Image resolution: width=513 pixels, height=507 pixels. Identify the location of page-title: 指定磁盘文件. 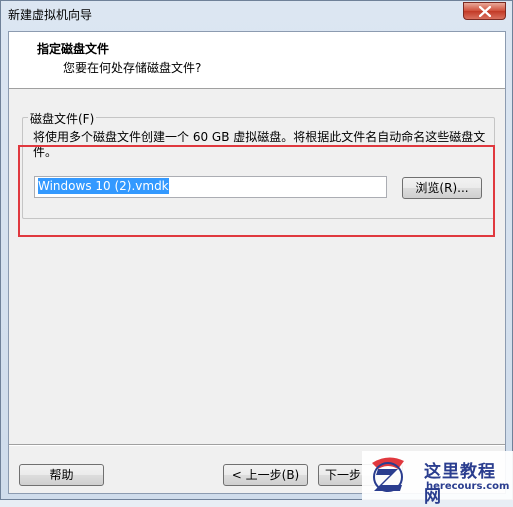
(73, 49).